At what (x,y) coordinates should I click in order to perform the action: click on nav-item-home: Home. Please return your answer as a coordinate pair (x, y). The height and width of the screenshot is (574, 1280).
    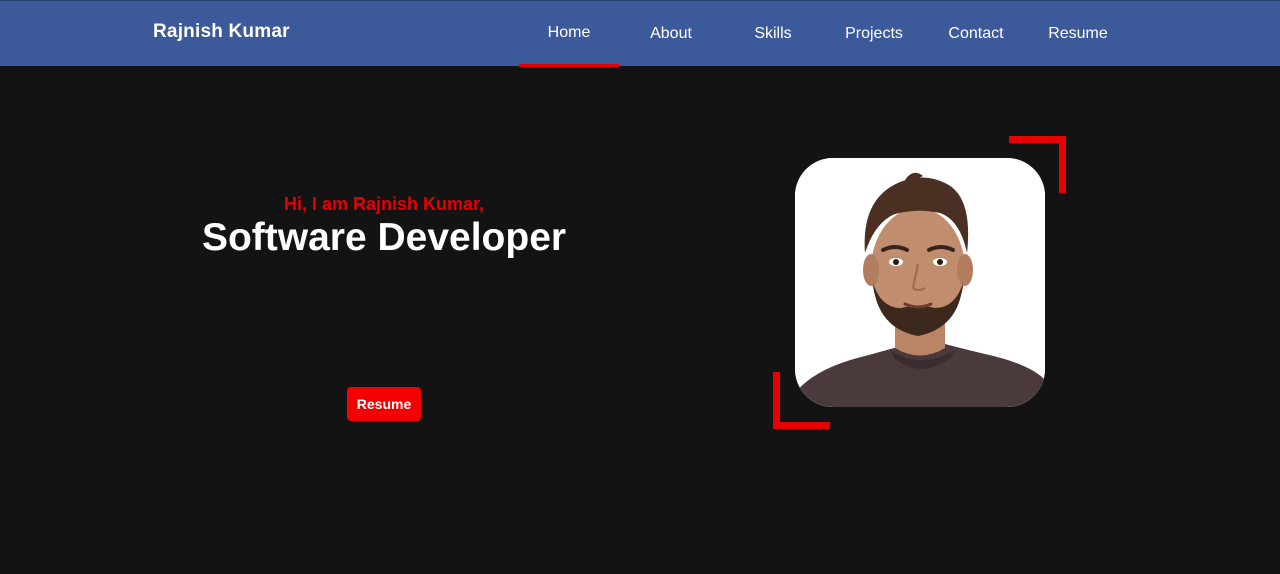
    Looking at the image, I should click on (569, 34).